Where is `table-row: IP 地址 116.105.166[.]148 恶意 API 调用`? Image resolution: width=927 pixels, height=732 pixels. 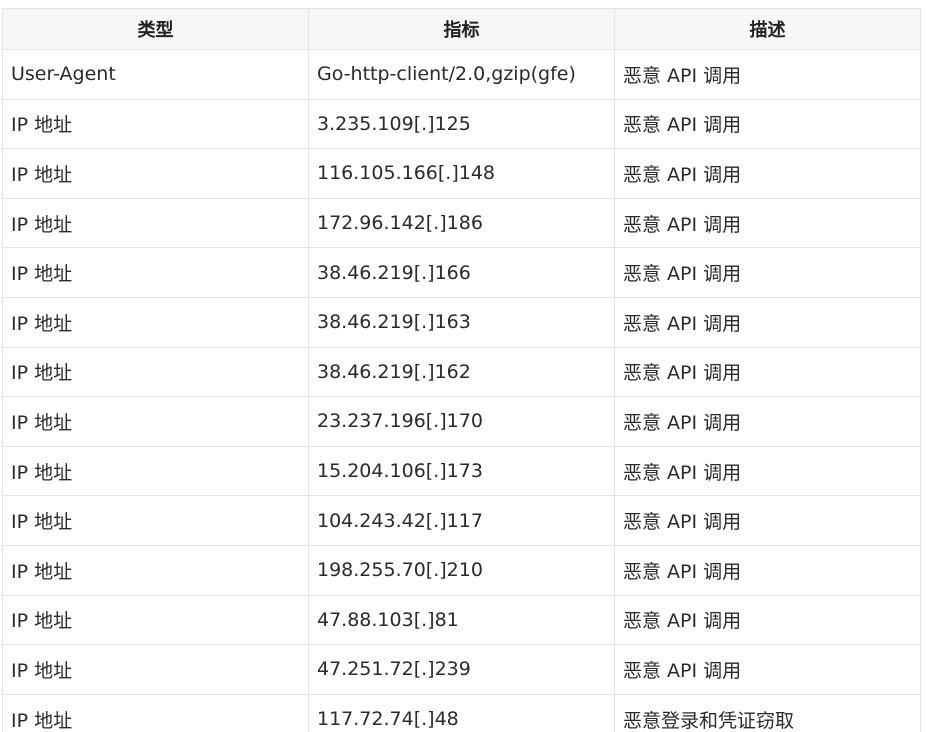
table-row: IP 地址 116.105.166[.]148 恶意 API 调用 is located at coordinates (461, 173).